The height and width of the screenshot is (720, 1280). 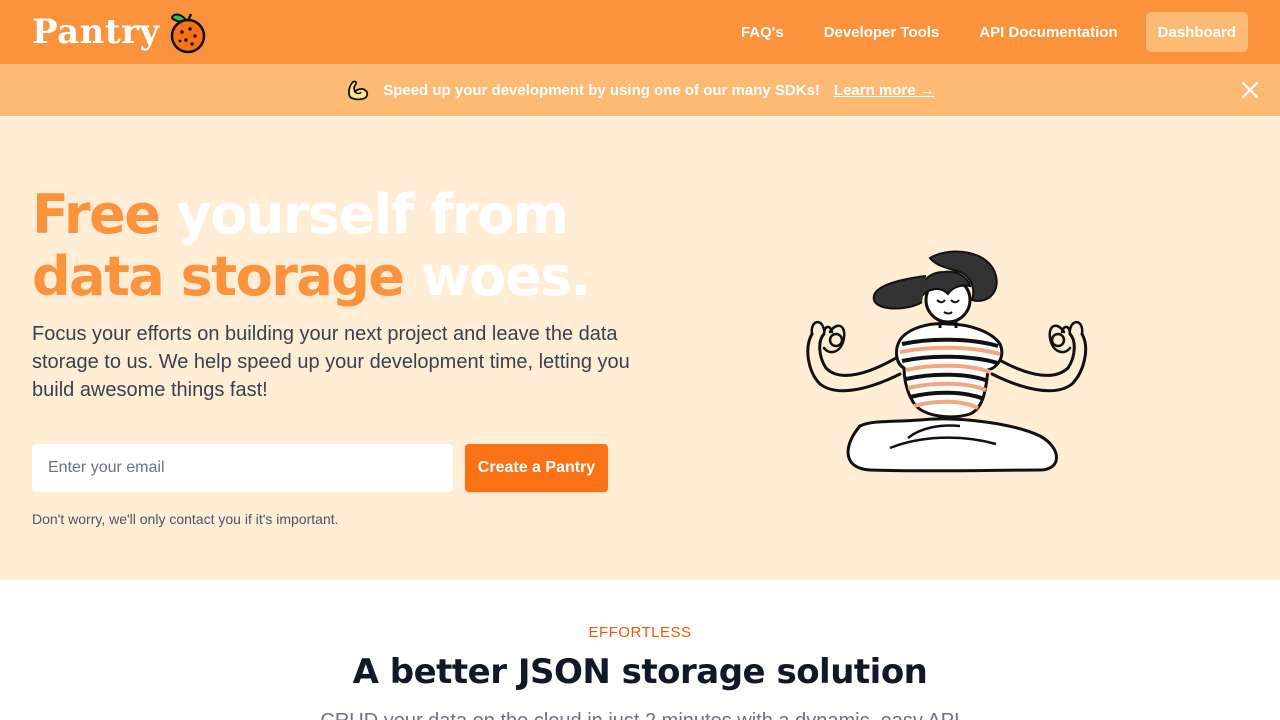 I want to click on learn-more-link: Learn more →, so click(x=884, y=90).